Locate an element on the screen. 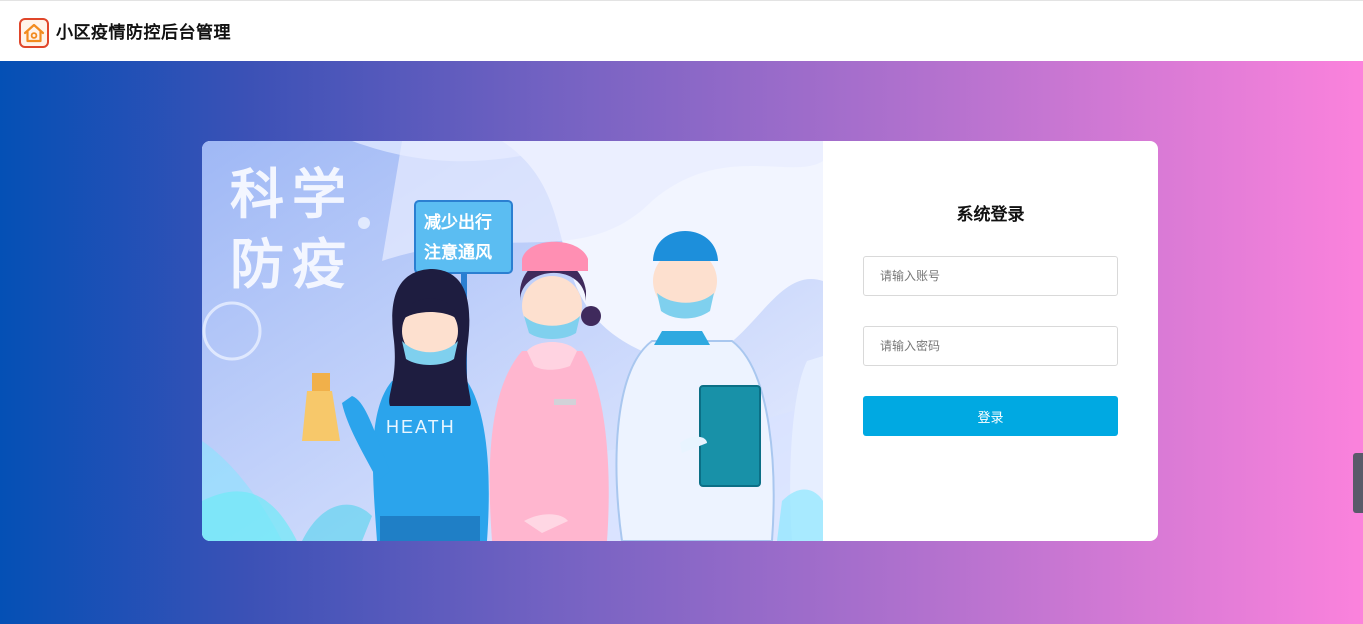 The height and width of the screenshot is (624, 1363). shirt-text: HEATH is located at coordinates (421, 427).